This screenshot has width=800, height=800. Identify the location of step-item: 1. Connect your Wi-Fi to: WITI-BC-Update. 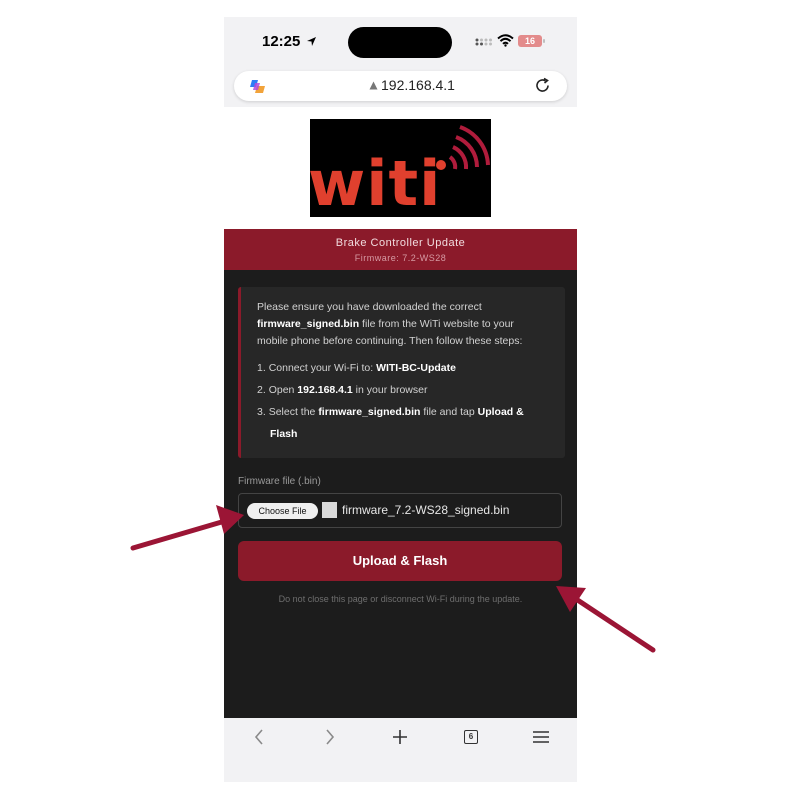
(356, 368).